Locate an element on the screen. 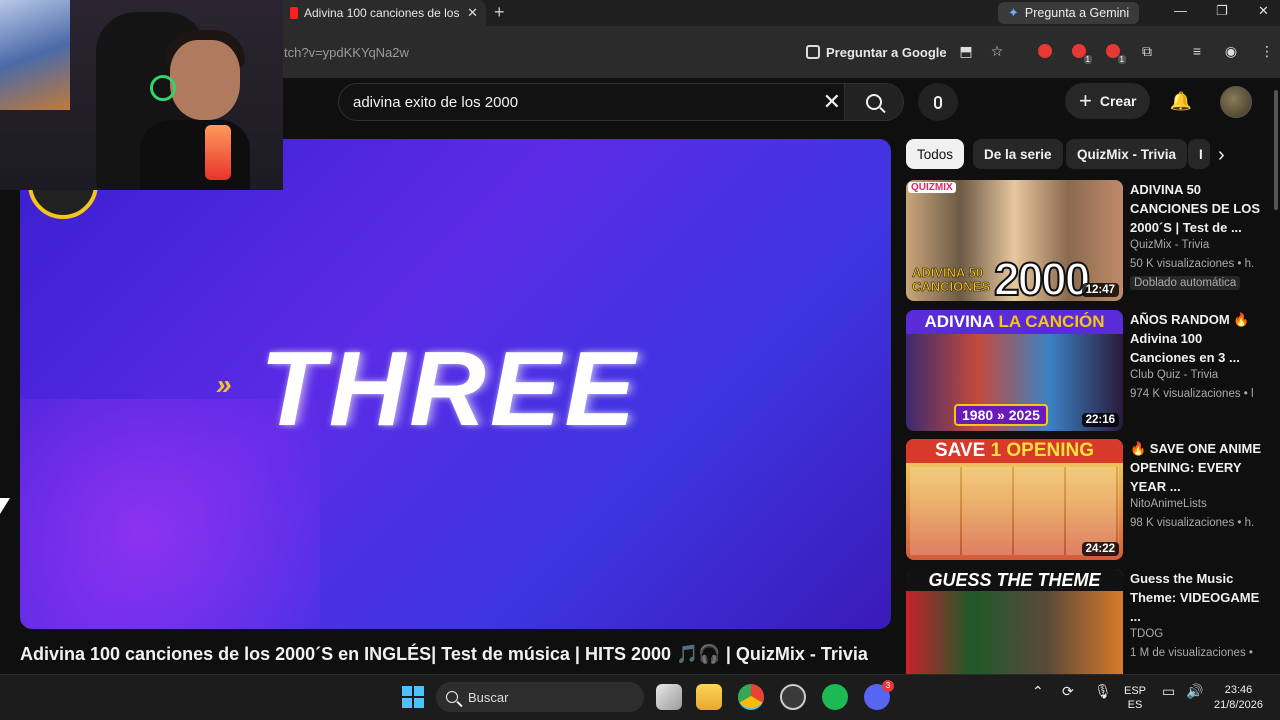  recommendation-channel: NitoAnimeLists is located at coordinates (1168, 504).